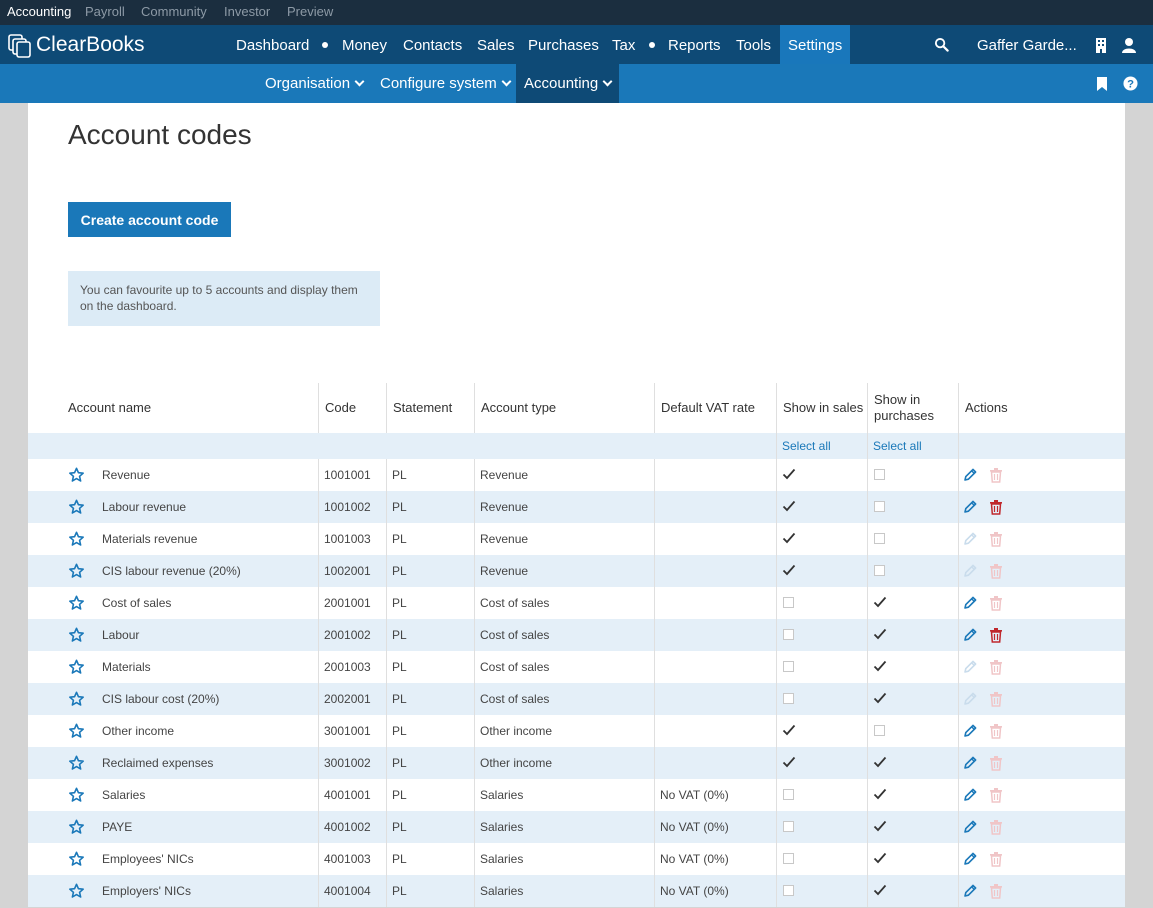 The width and height of the screenshot is (1153, 908). I want to click on nav-contacts: Contacts, so click(432, 44).